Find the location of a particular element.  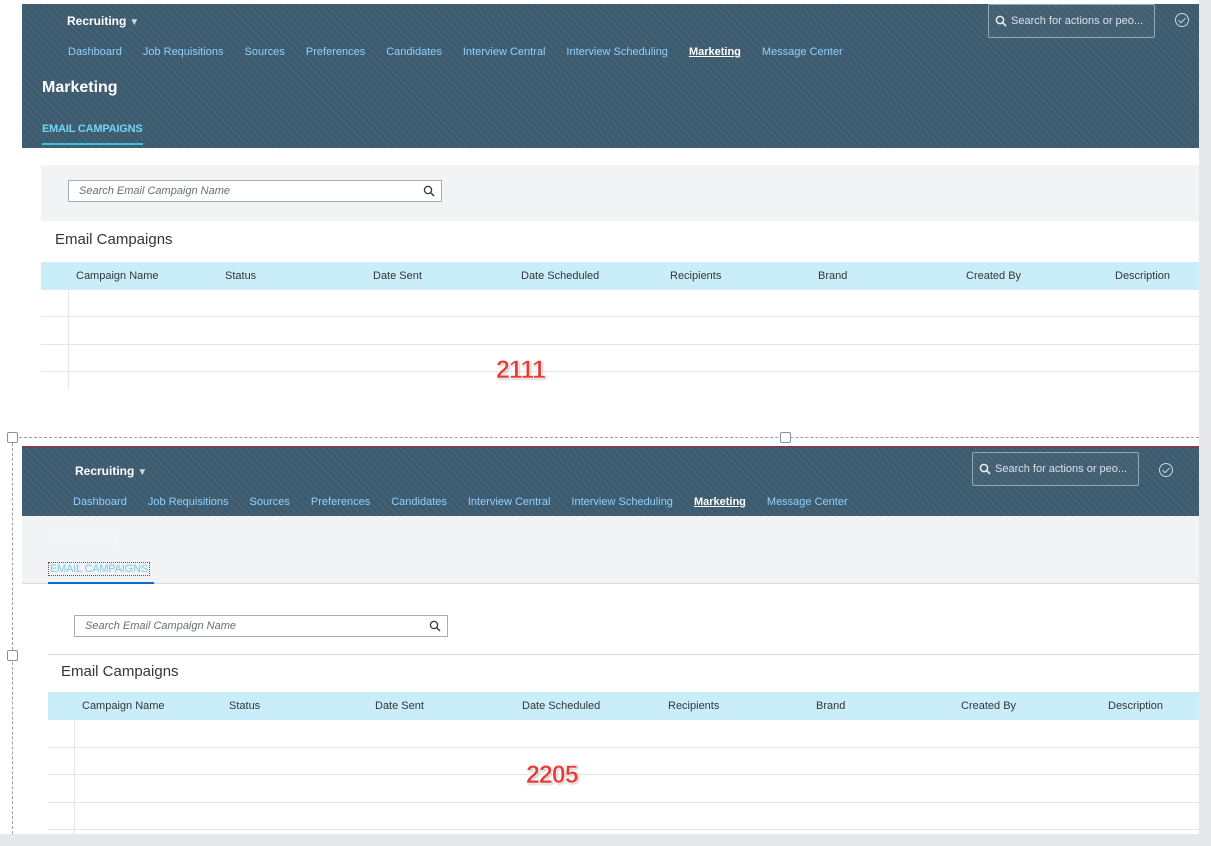

tab-underline is located at coordinates (101, 583).